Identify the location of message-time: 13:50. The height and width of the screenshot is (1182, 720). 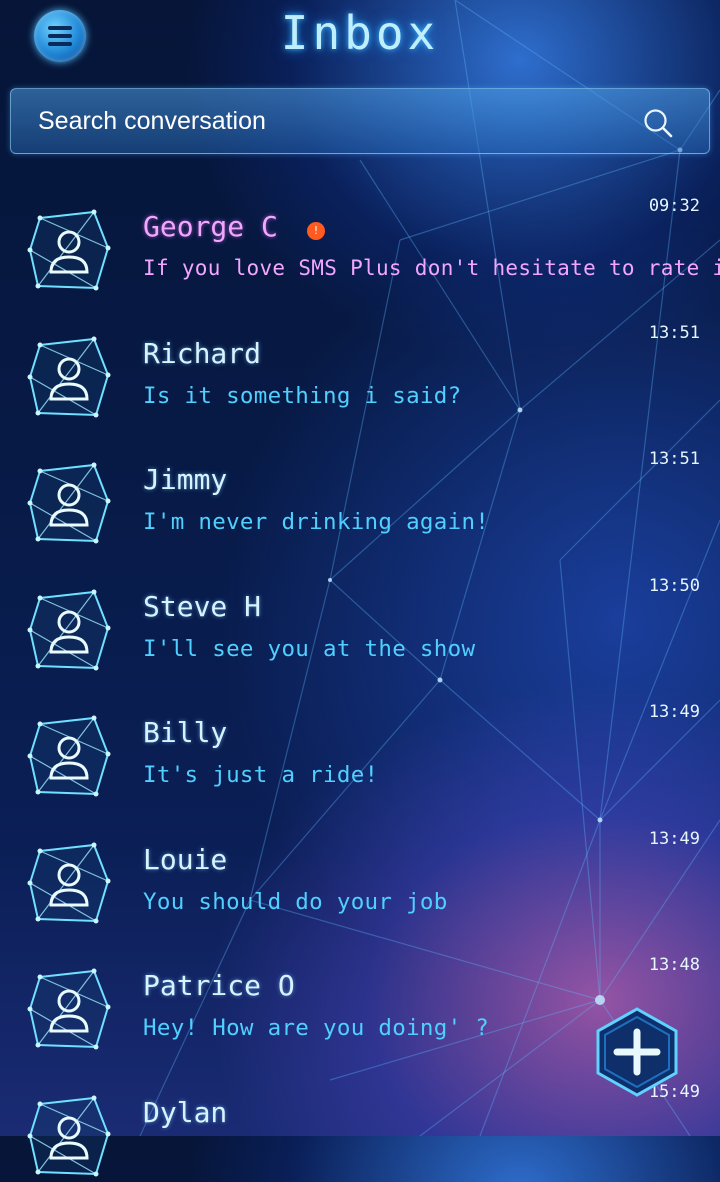
(674, 586).